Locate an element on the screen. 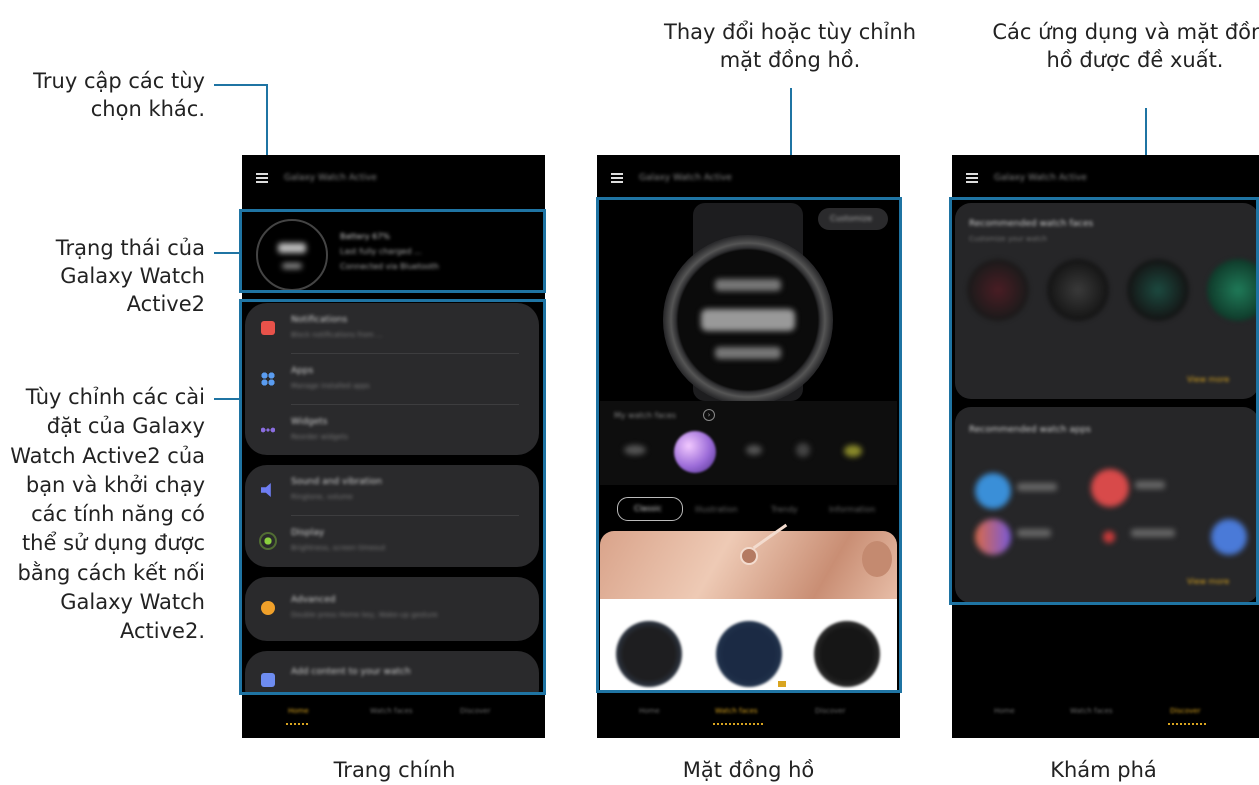  caption-watch-faces: Mặt đồng hồ is located at coordinates (748, 770).